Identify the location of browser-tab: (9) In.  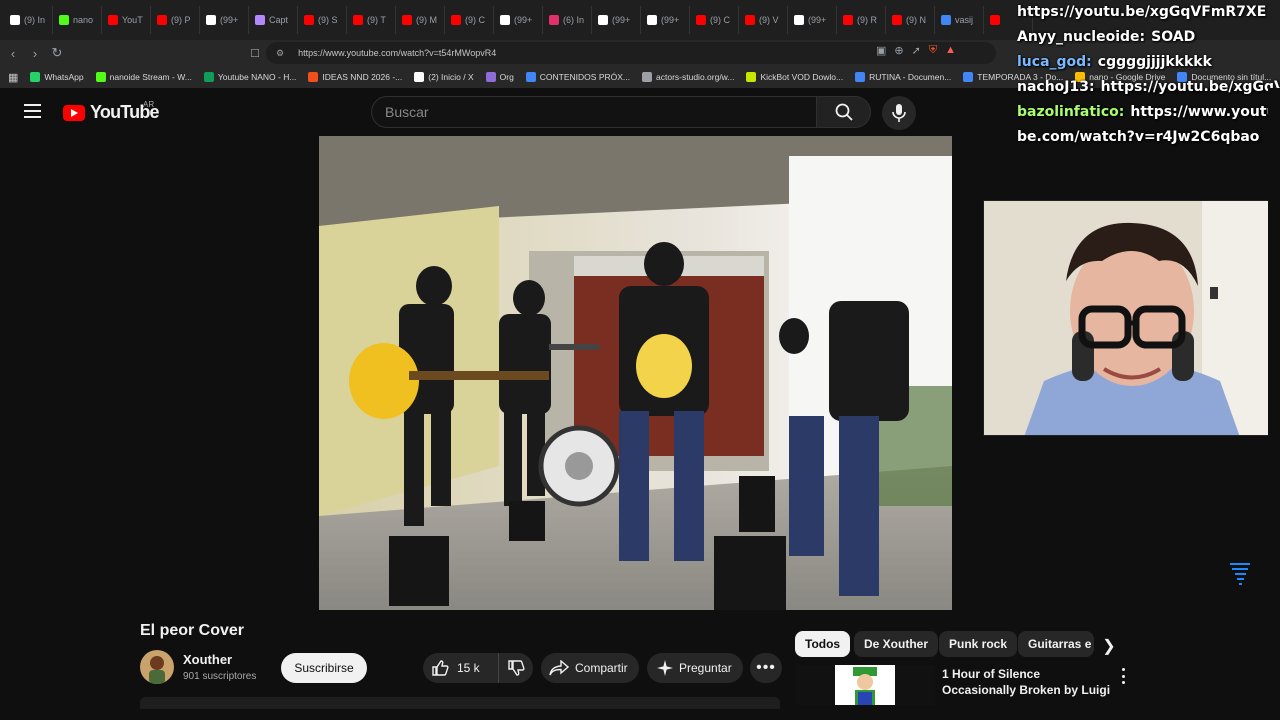
(28, 20).